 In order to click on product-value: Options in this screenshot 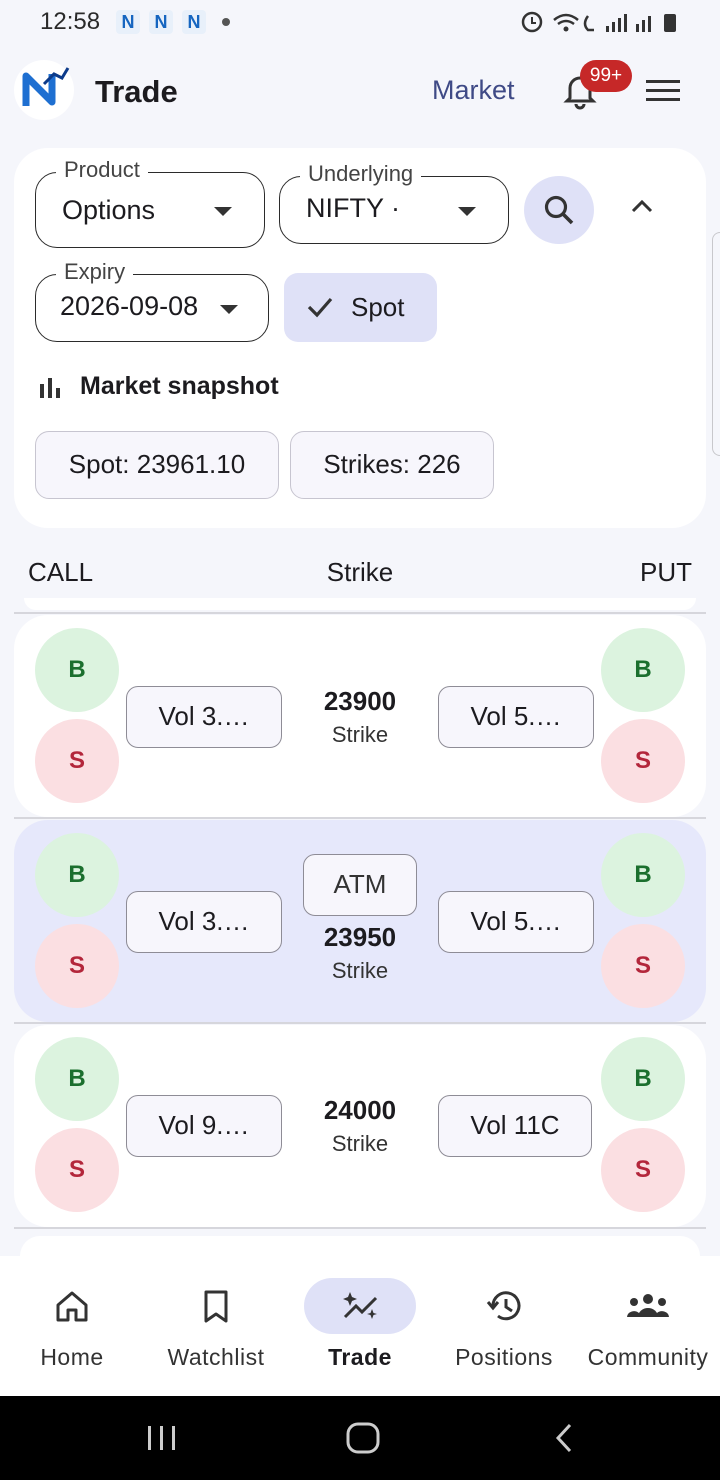, I will do `click(109, 210)`.